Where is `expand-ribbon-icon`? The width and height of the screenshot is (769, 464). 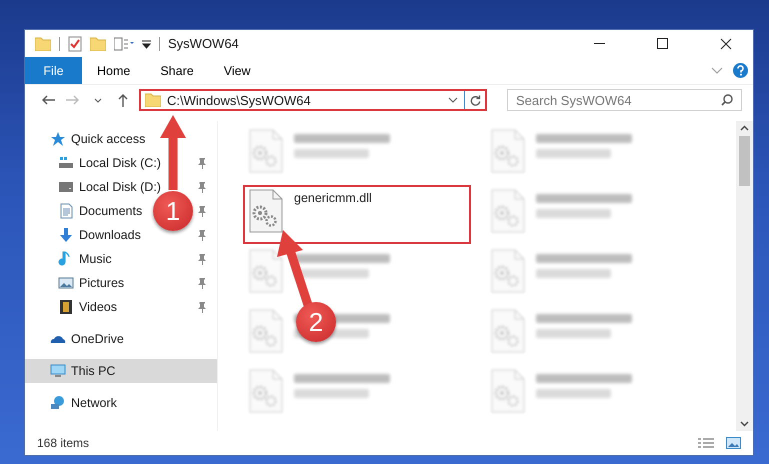 expand-ribbon-icon is located at coordinates (717, 70).